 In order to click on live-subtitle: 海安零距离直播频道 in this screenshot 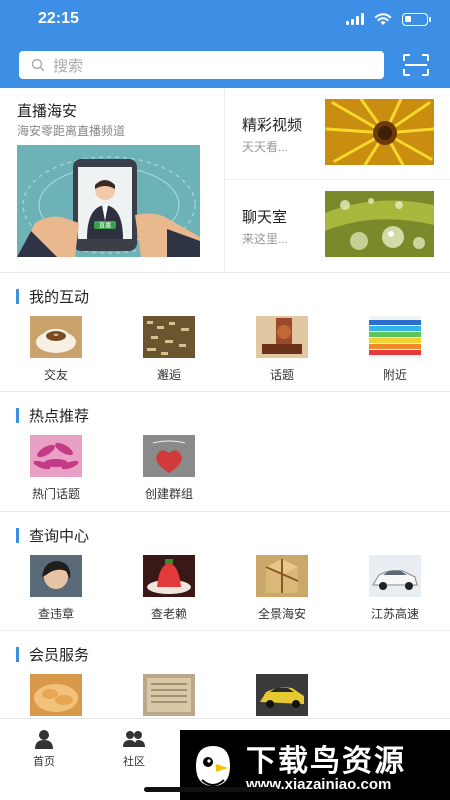, I will do `click(71, 131)`.